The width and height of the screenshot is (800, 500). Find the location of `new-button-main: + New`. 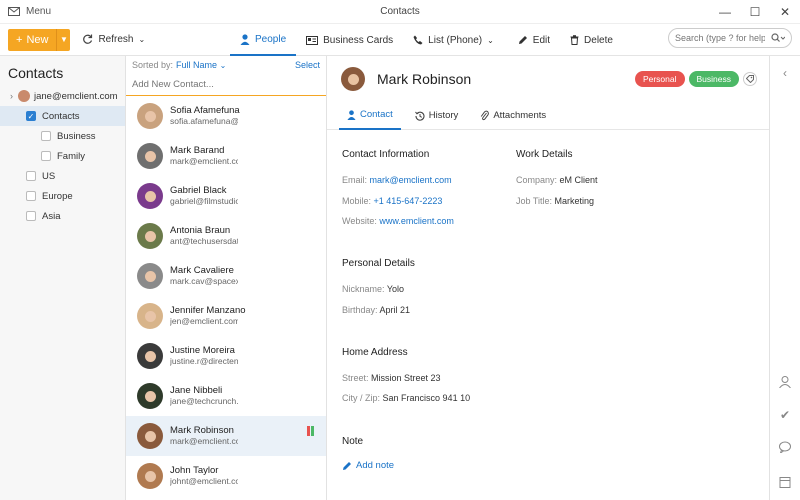

new-button-main: + New is located at coordinates (32, 40).